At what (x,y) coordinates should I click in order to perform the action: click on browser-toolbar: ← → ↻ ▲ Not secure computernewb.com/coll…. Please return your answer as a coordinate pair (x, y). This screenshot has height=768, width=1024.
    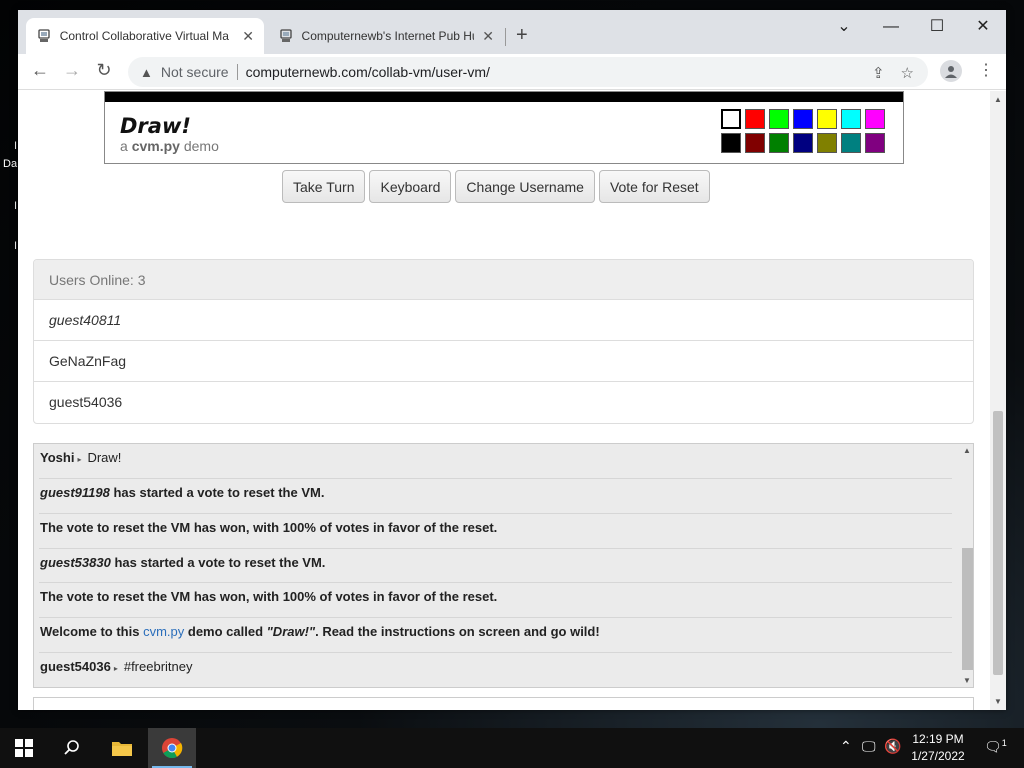
    Looking at the image, I should click on (512, 72).